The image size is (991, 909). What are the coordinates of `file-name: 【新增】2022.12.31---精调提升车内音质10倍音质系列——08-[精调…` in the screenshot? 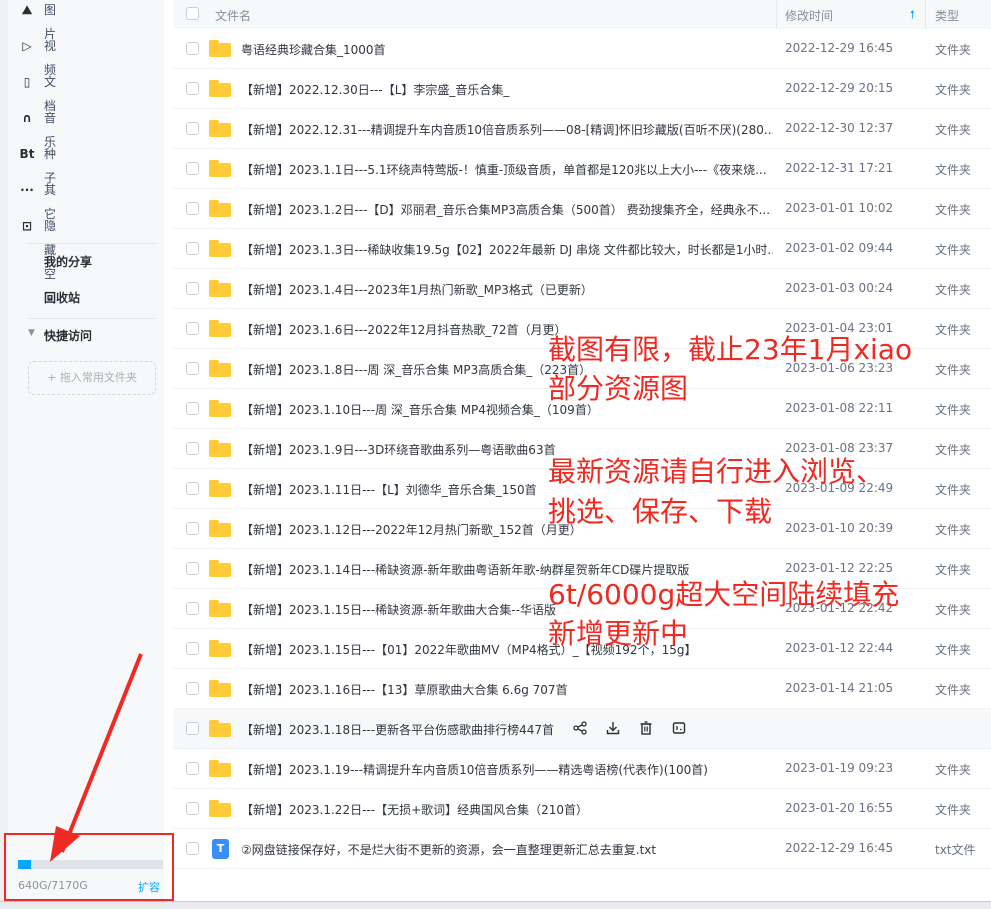 It's located at (507, 129).